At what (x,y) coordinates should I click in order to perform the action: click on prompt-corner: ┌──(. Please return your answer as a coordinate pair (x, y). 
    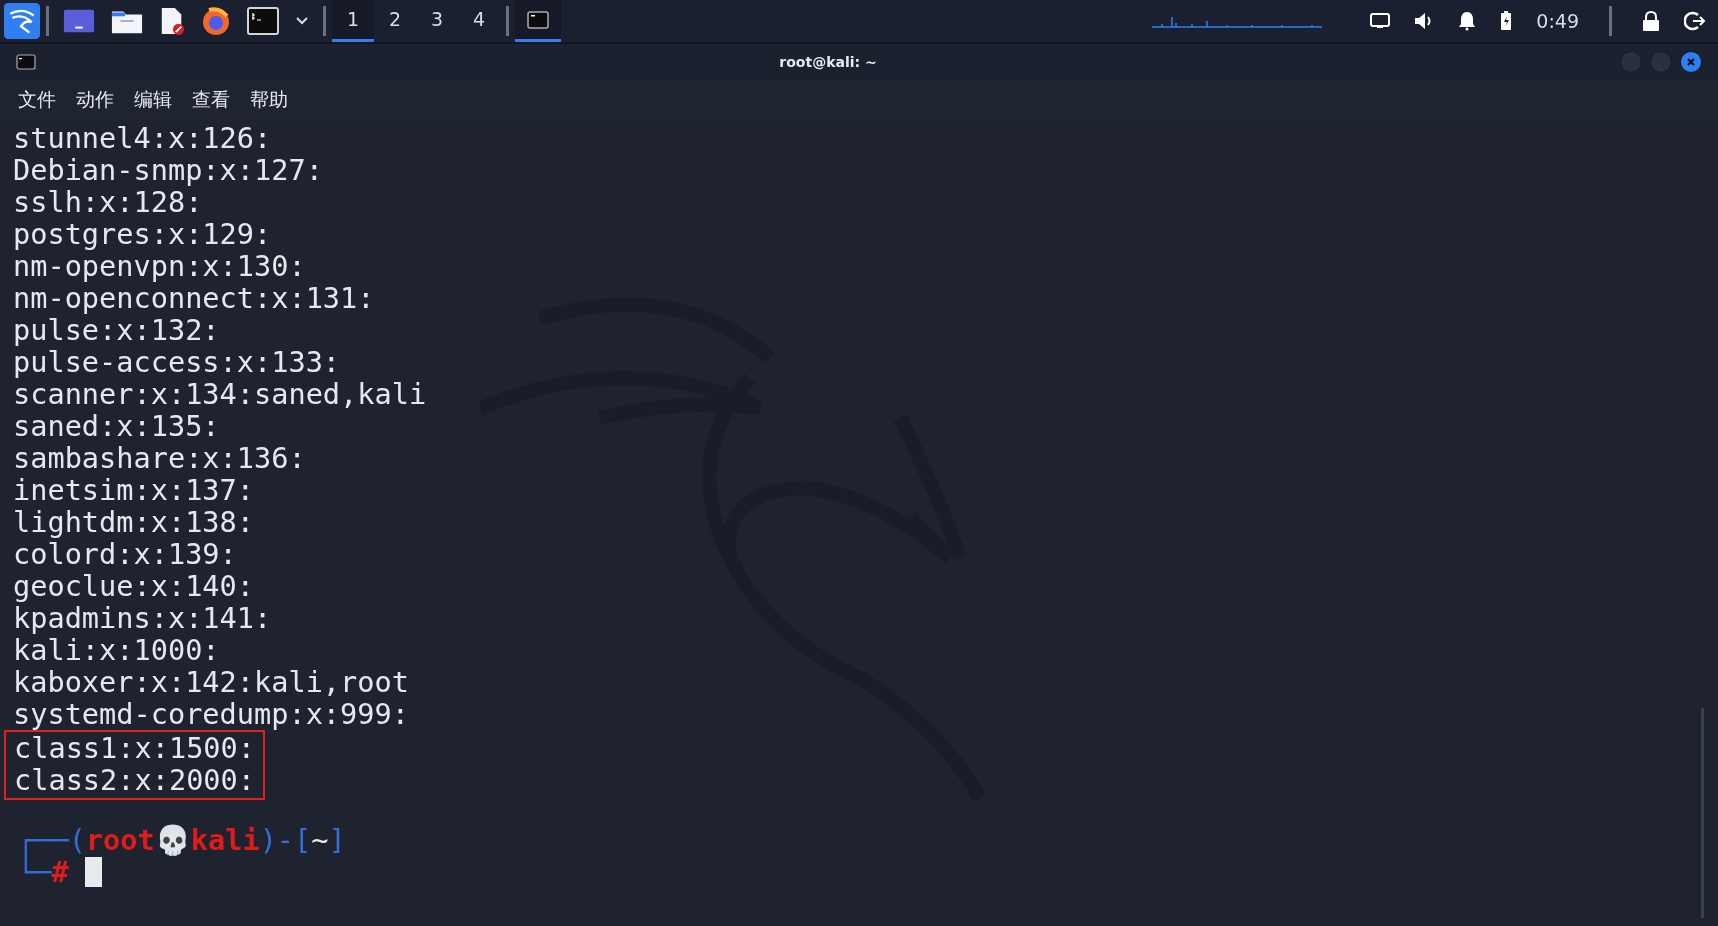
    Looking at the image, I should click on (51, 840).